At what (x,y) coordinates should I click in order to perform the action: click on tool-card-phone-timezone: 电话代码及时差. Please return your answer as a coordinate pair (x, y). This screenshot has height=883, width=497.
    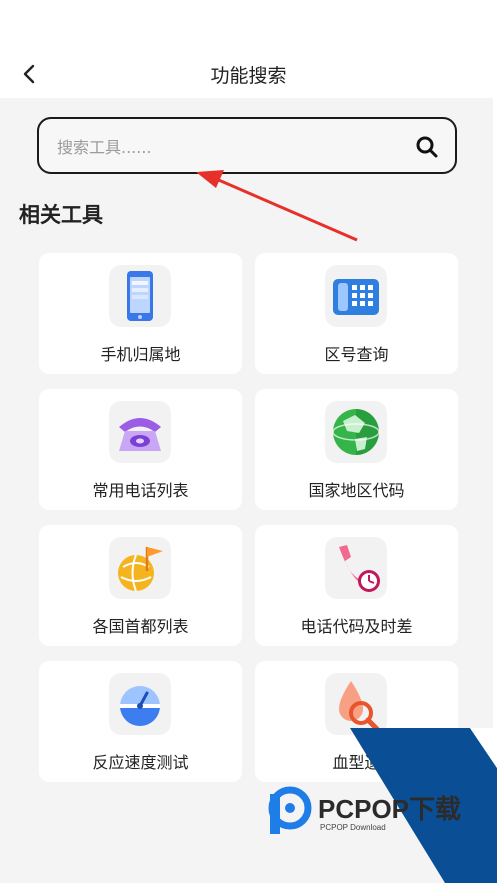
    Looking at the image, I should click on (356, 585).